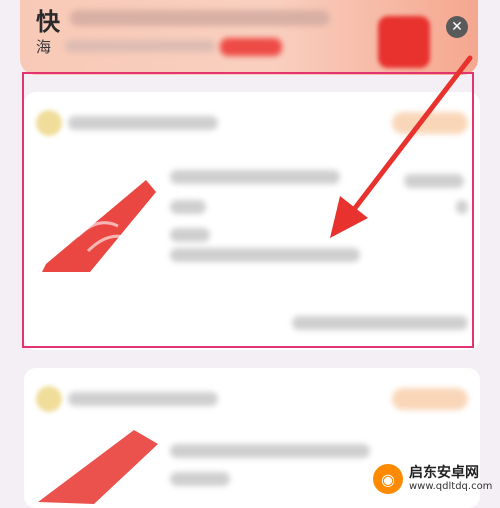  Describe the element at coordinates (200, 18) in the screenshot. I see `banner-blurred-title` at that location.